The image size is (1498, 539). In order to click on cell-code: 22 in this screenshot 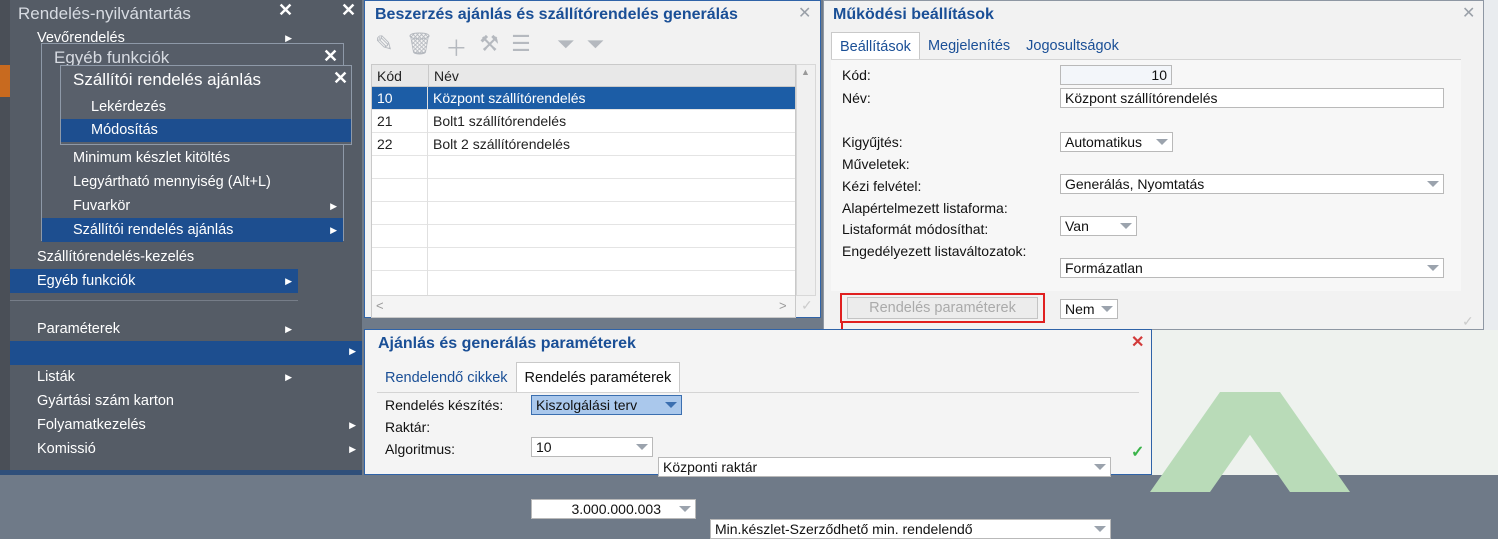, I will do `click(385, 144)`.